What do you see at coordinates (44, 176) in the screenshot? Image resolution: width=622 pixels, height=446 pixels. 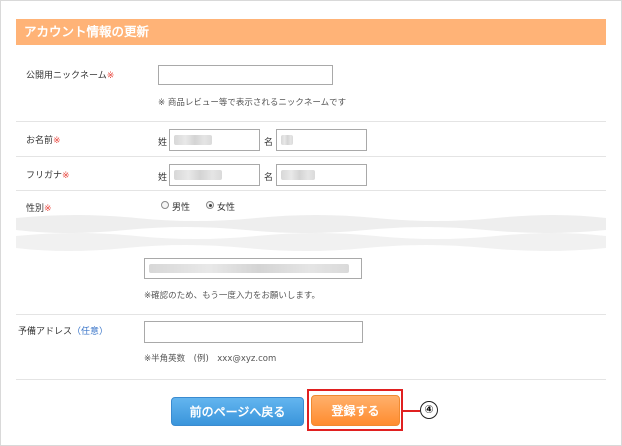 I see `furigana-label-text: フリガナ` at bounding box center [44, 176].